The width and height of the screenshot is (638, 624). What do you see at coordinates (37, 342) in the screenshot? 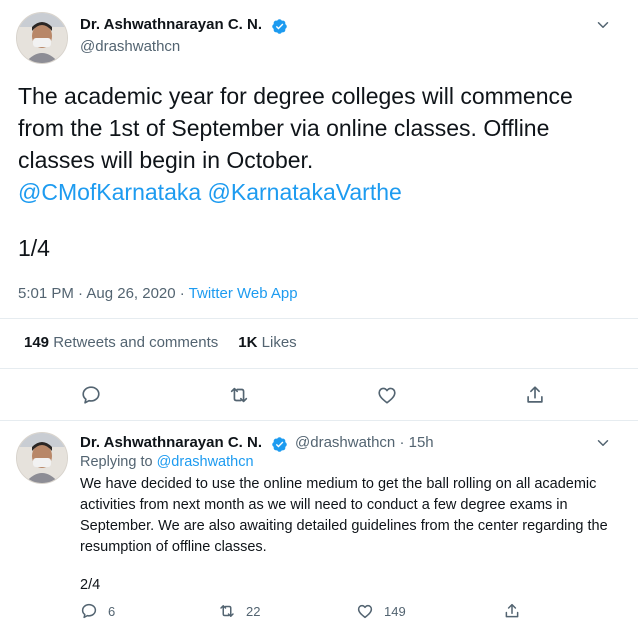
I see `retweets-count: 149` at bounding box center [37, 342].